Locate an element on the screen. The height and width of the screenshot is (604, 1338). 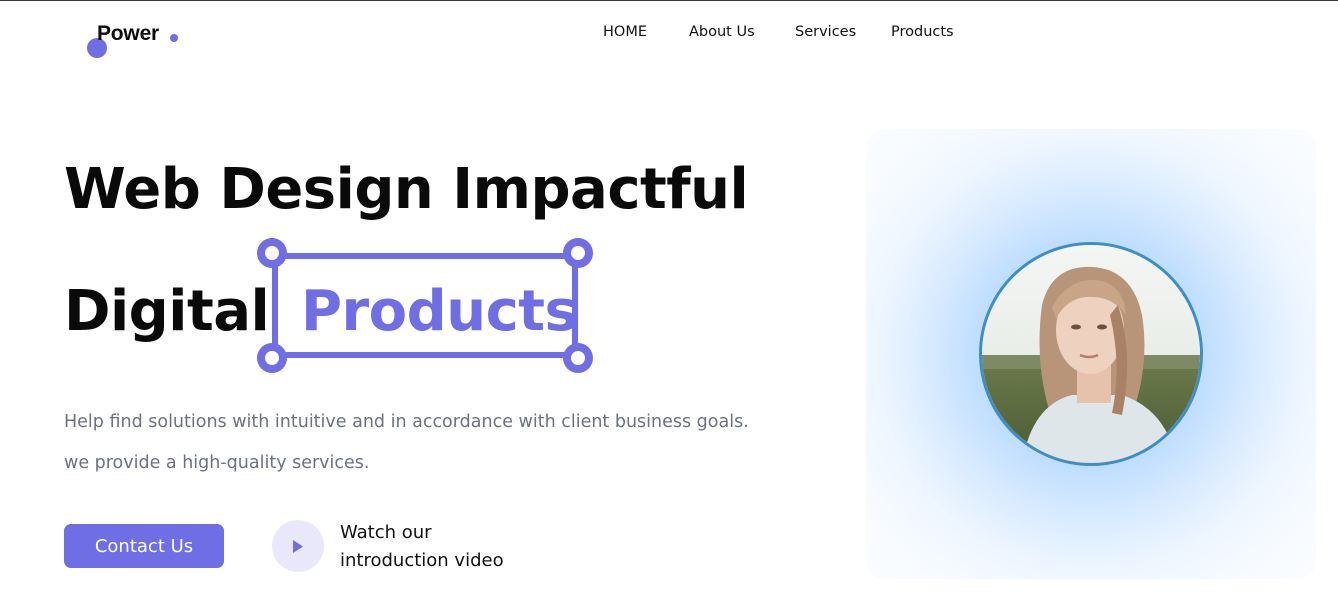
play-video-button is located at coordinates (298, 546).